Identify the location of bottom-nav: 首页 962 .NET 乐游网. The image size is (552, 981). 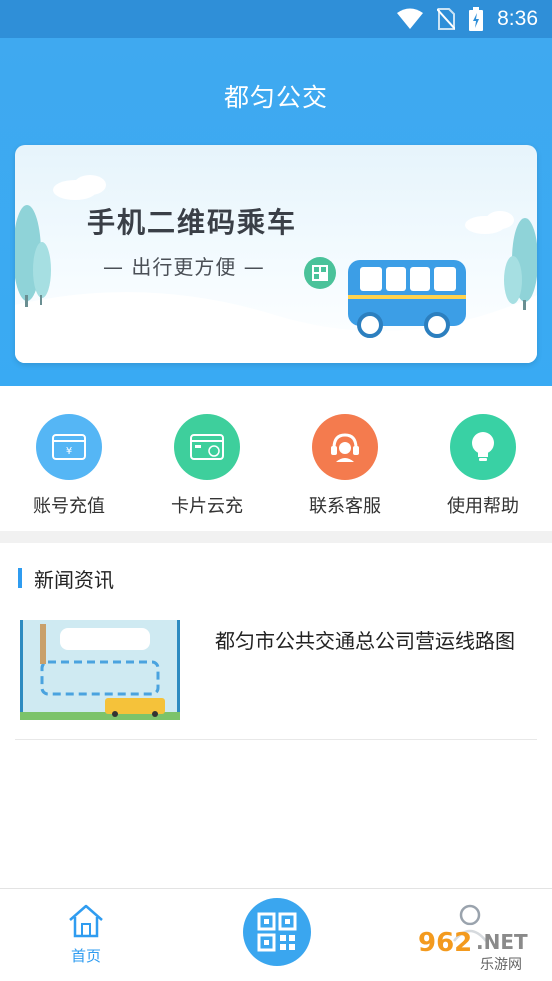
(276, 934).